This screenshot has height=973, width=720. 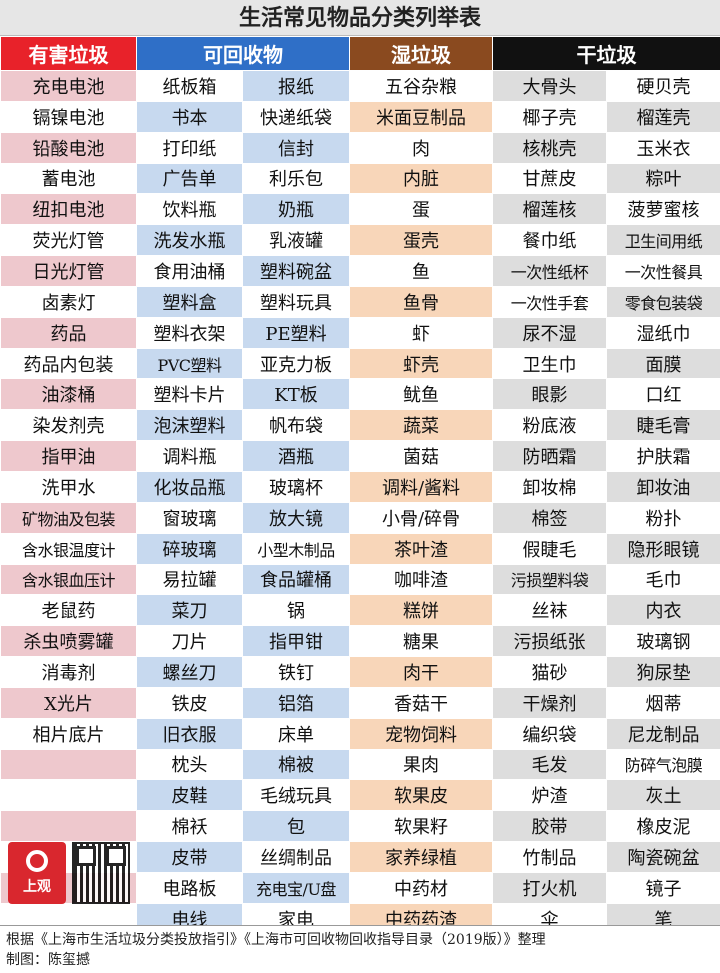 I want to click on wet-cell: 小骨/碎骨, so click(x=421, y=517).